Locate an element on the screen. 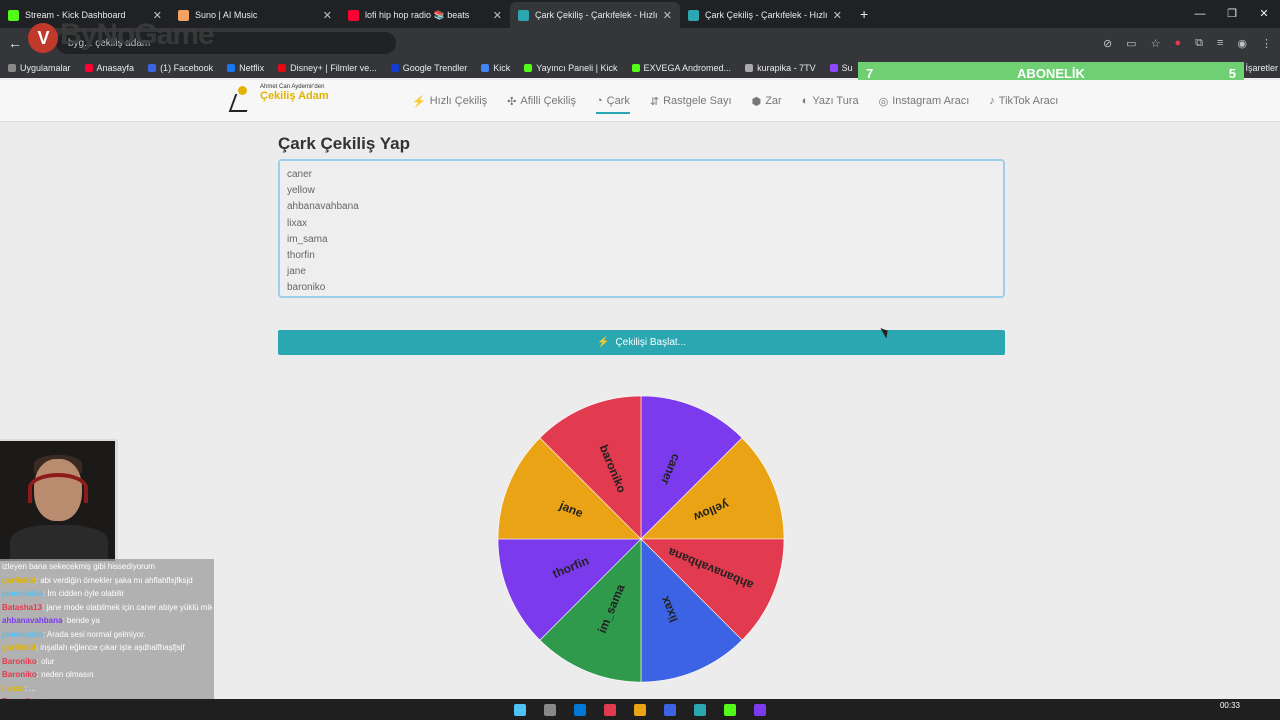 This screenshot has height=720, width=1280. bookmark-item: Su is located at coordinates (841, 68).